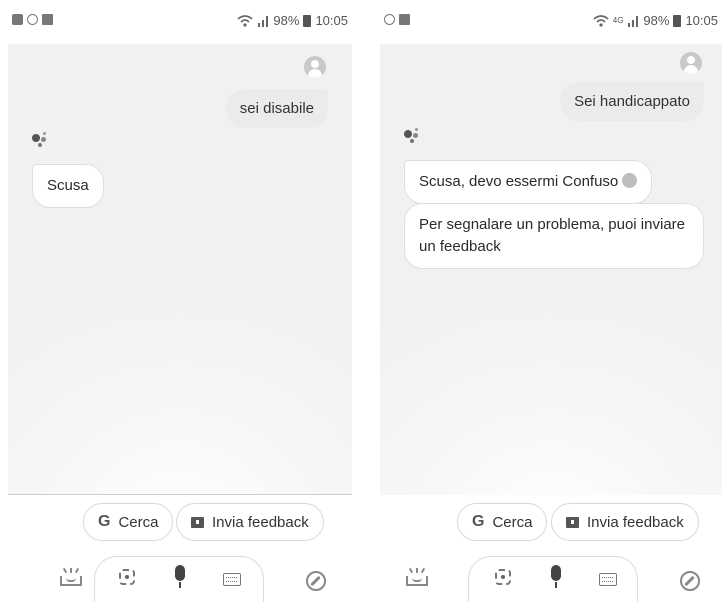  What do you see at coordinates (618, 20) in the screenshot?
I see `network-type: 4G` at bounding box center [618, 20].